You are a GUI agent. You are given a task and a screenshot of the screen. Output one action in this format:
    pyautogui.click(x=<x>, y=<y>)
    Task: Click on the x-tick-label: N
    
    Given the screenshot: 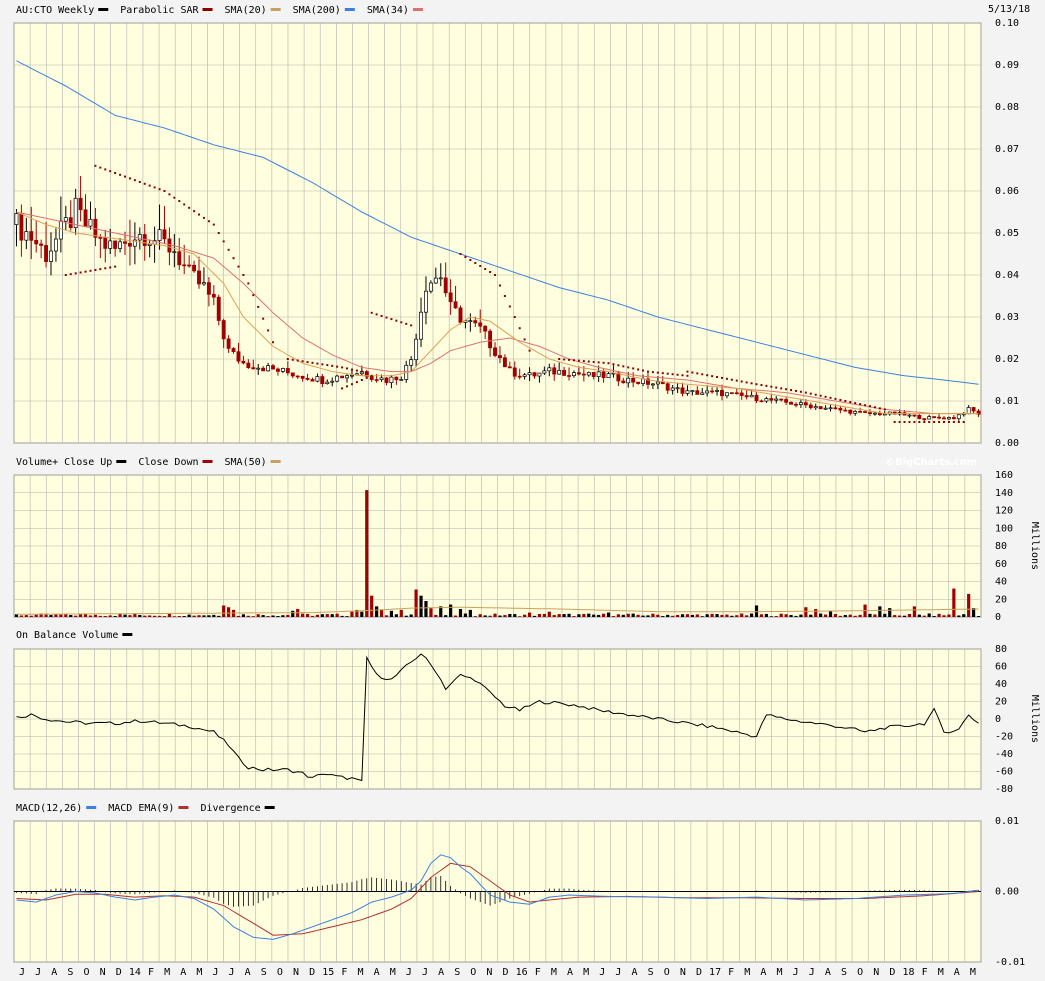 What is the action you would take?
    pyautogui.click(x=876, y=972)
    